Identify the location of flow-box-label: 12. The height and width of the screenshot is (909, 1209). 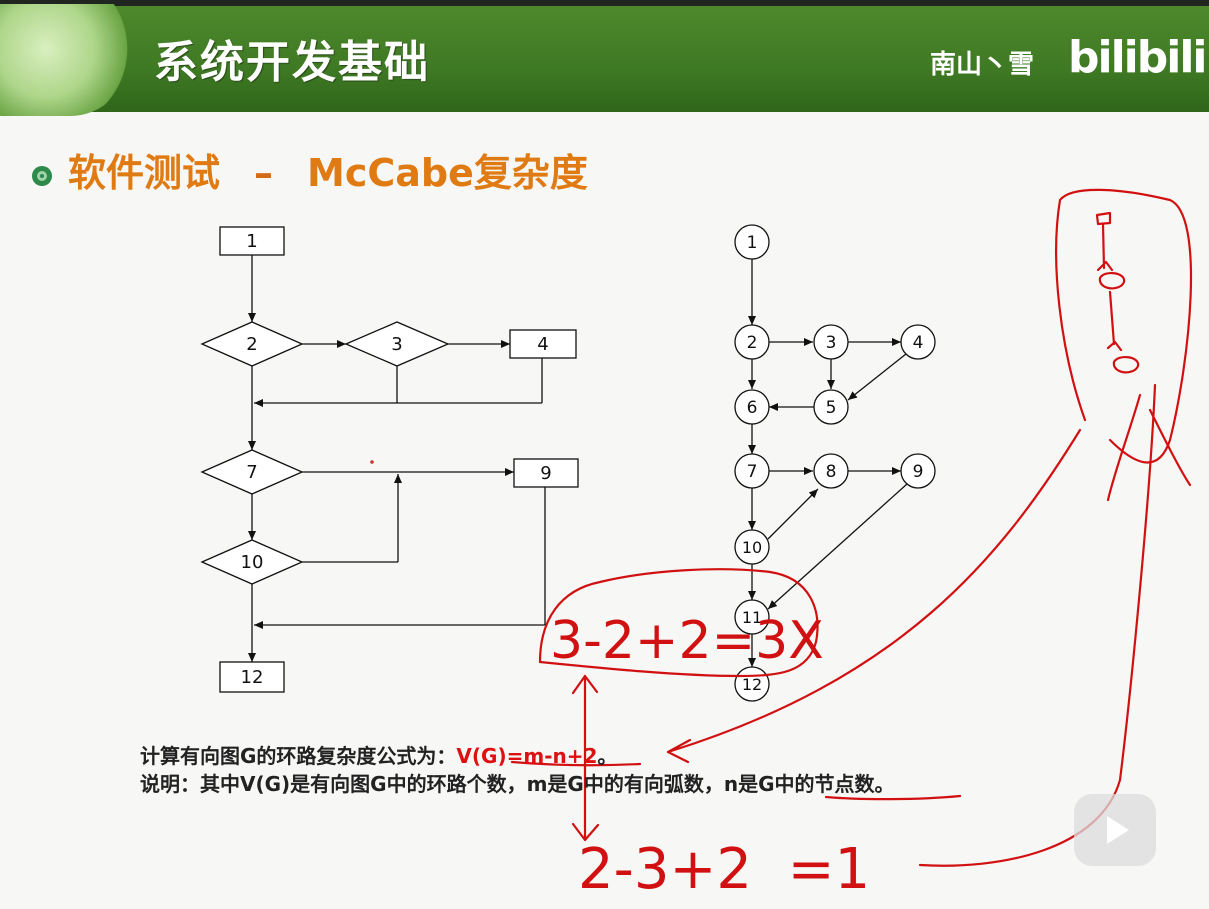
(252, 677).